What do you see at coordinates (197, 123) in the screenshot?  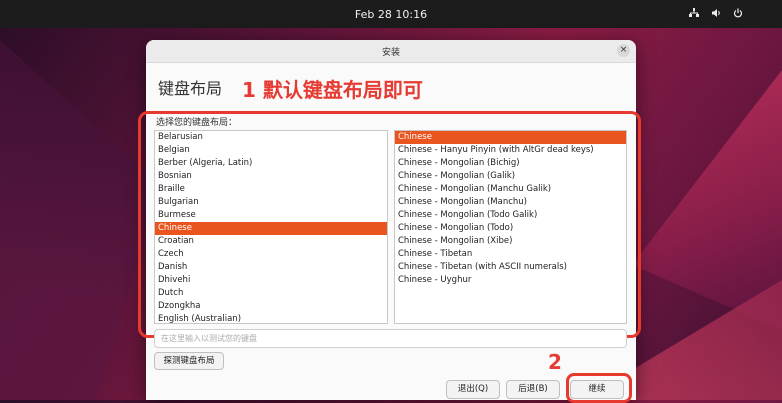 I see `layout-prompt-label: 选择您的键盘布局：` at bounding box center [197, 123].